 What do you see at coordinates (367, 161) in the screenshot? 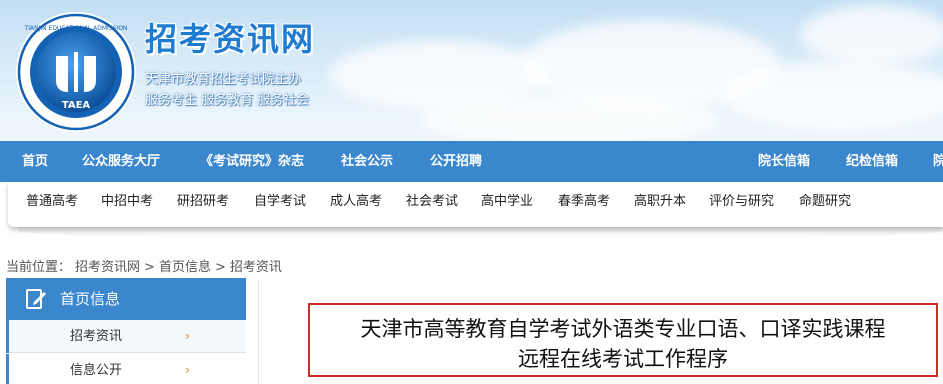
I see `nav-item-public-notice: 社会公示` at bounding box center [367, 161].